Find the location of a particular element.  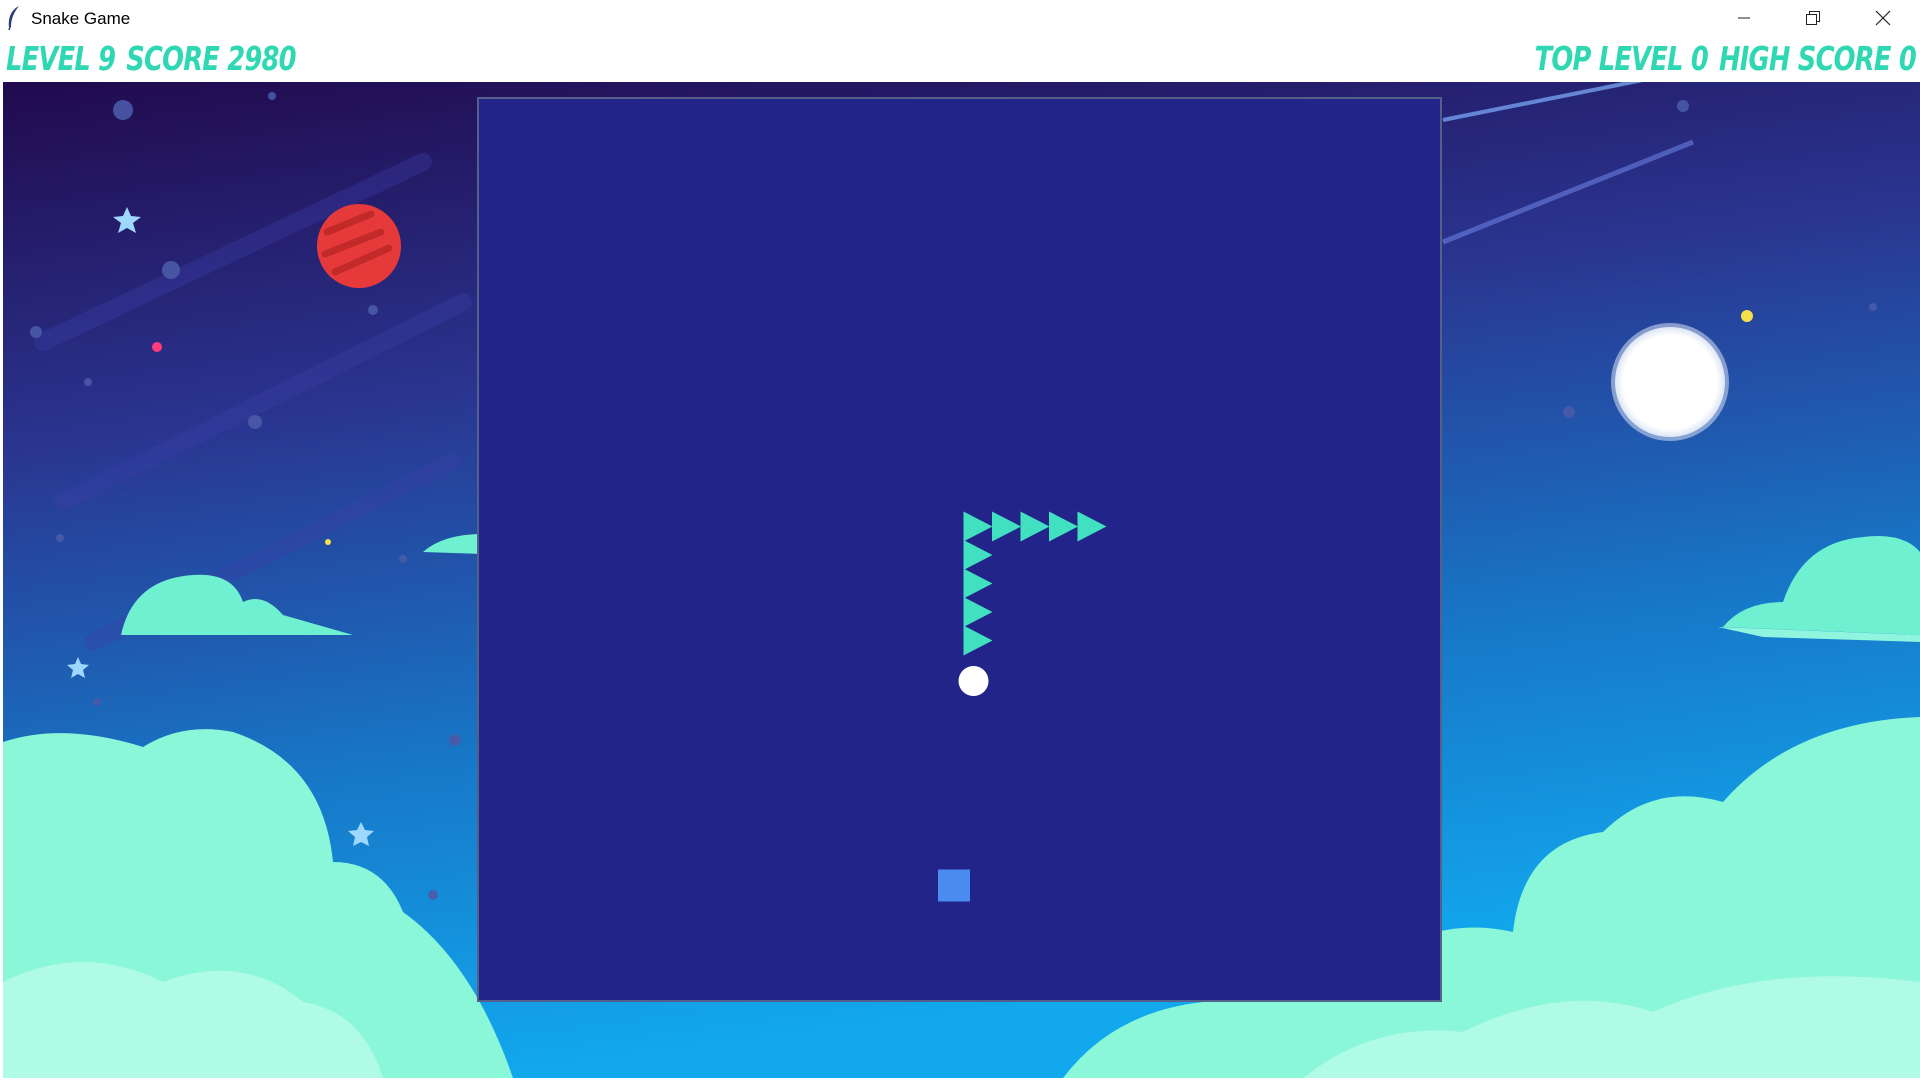

red-planet is located at coordinates (359, 246).